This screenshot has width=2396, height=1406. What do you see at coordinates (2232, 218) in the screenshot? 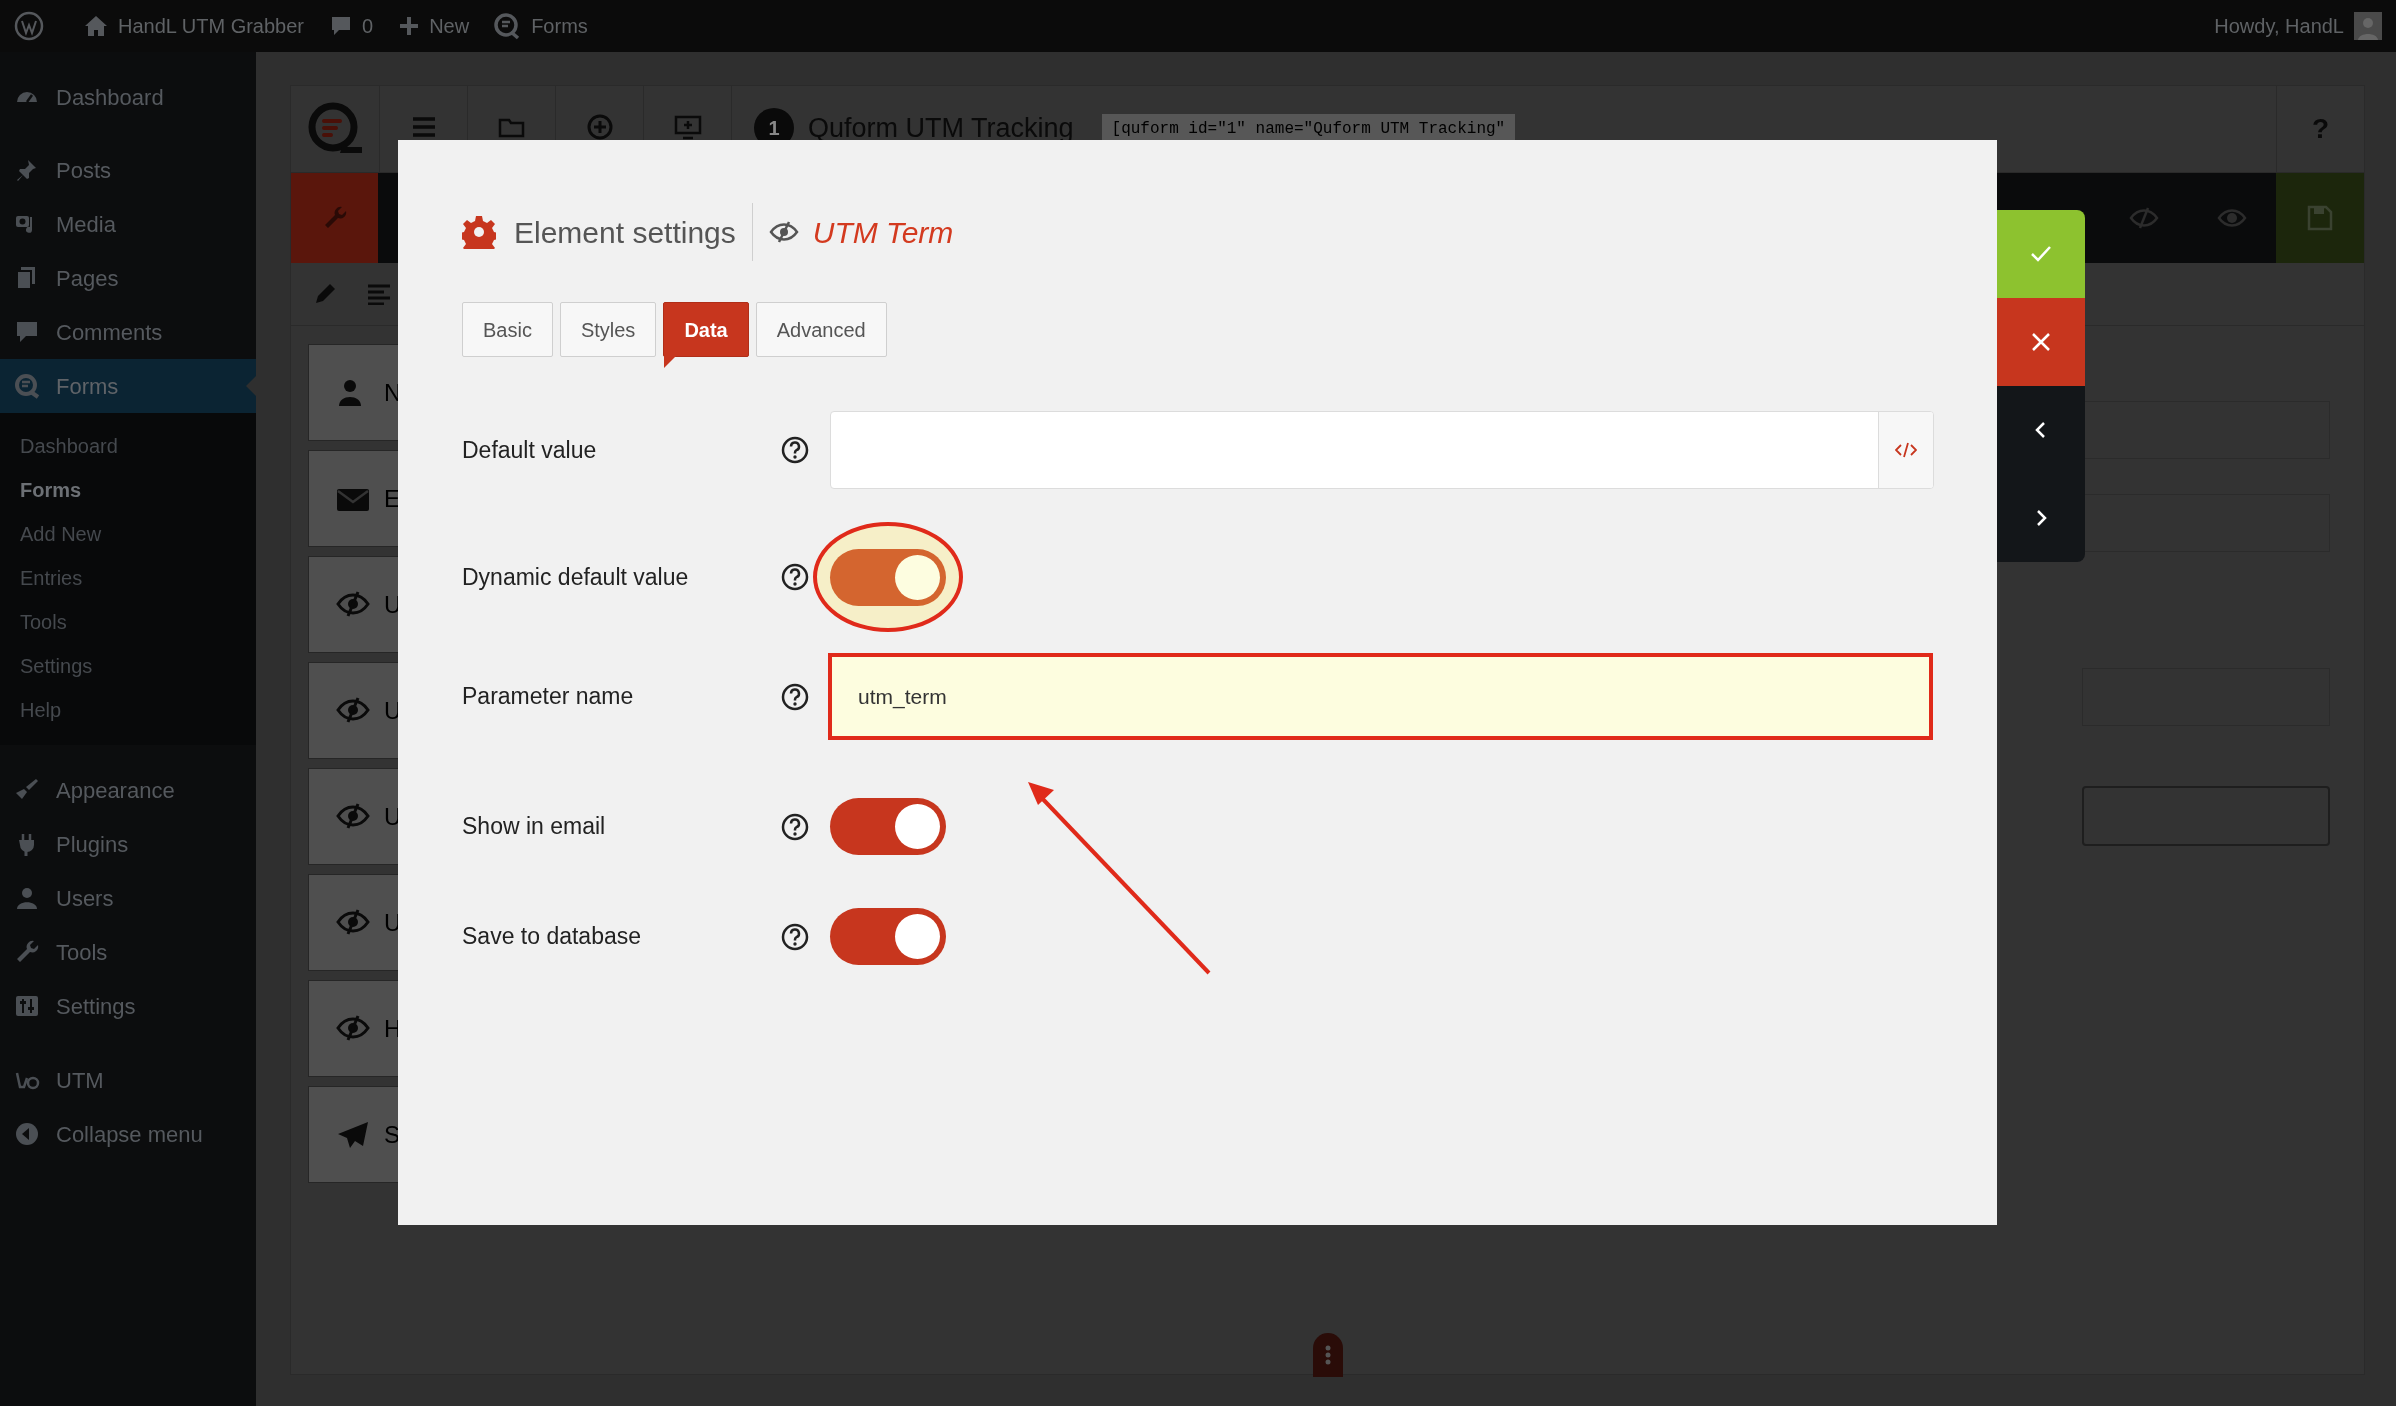
I see `eye-icon` at bounding box center [2232, 218].